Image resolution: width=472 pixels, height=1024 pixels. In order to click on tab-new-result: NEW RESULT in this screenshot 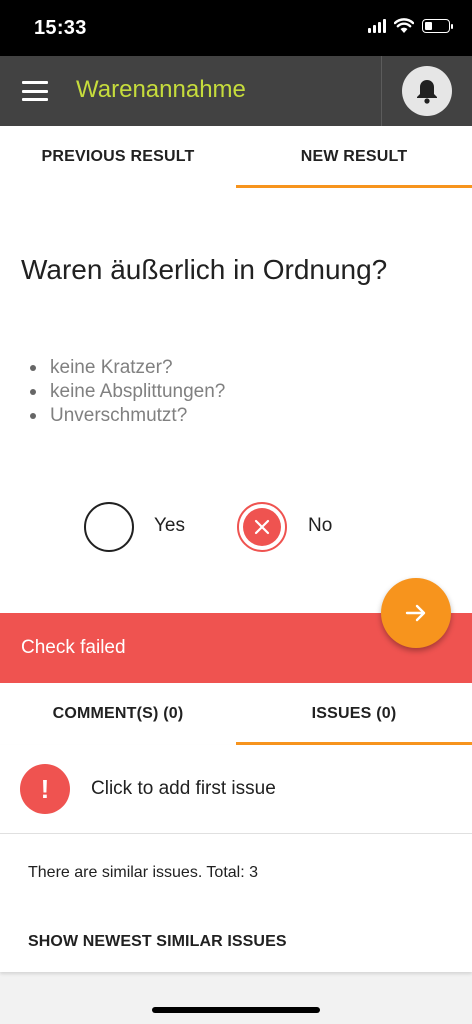, I will do `click(354, 157)`.